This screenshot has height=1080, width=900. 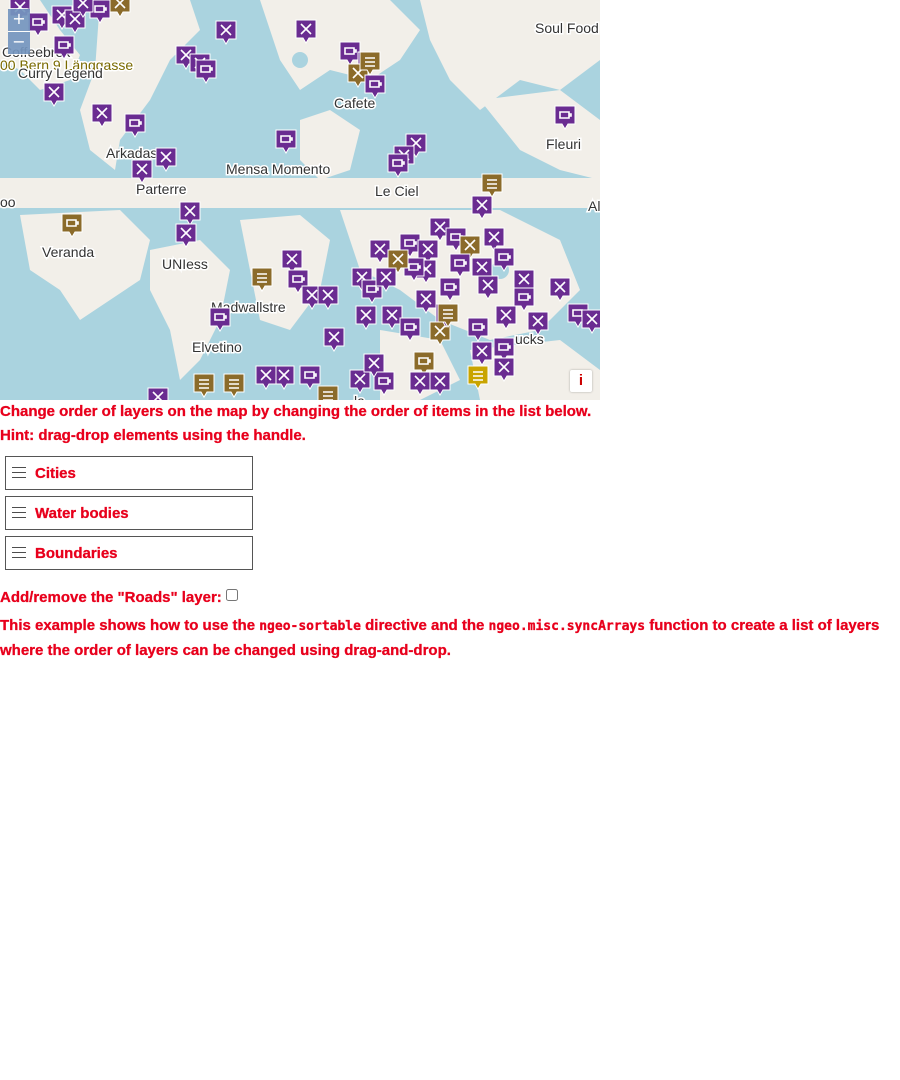 What do you see at coordinates (397, 191) in the screenshot?
I see `place-label: Le Ciel` at bounding box center [397, 191].